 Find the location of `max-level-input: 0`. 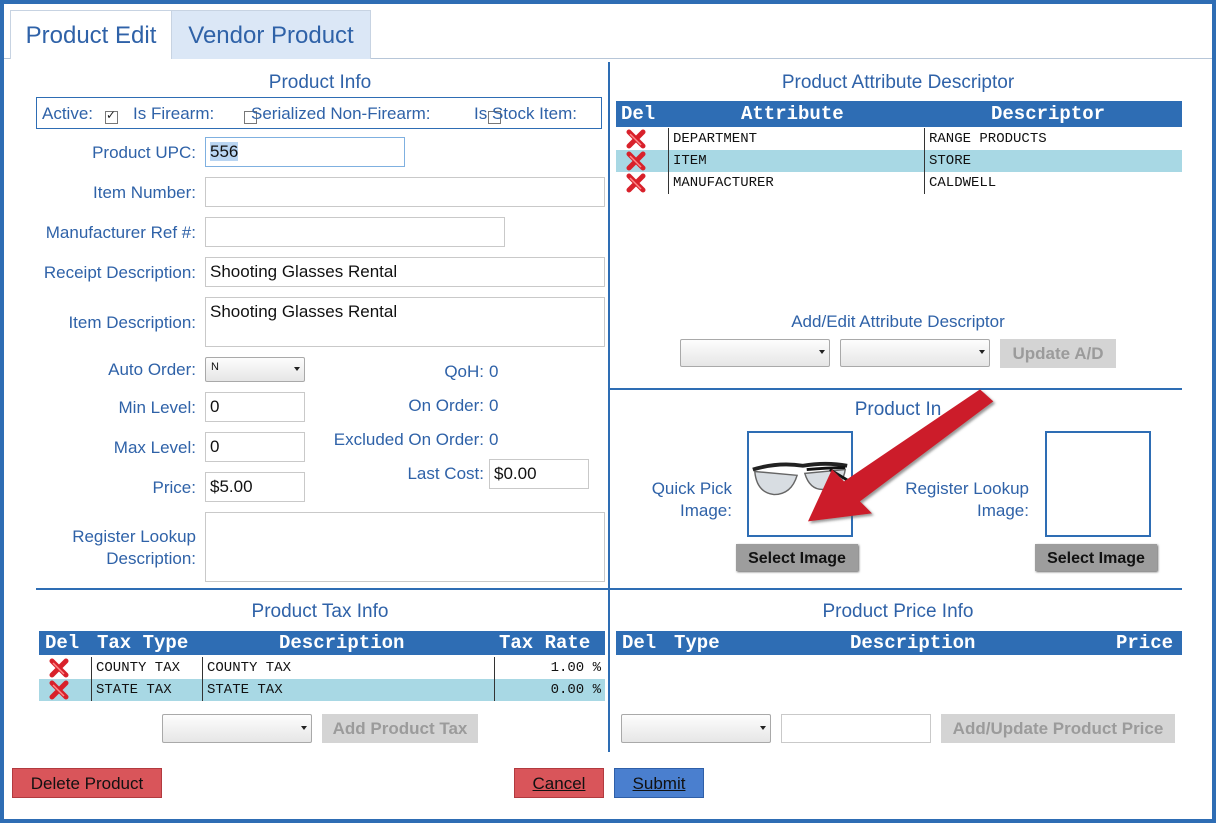

max-level-input: 0 is located at coordinates (255, 447).